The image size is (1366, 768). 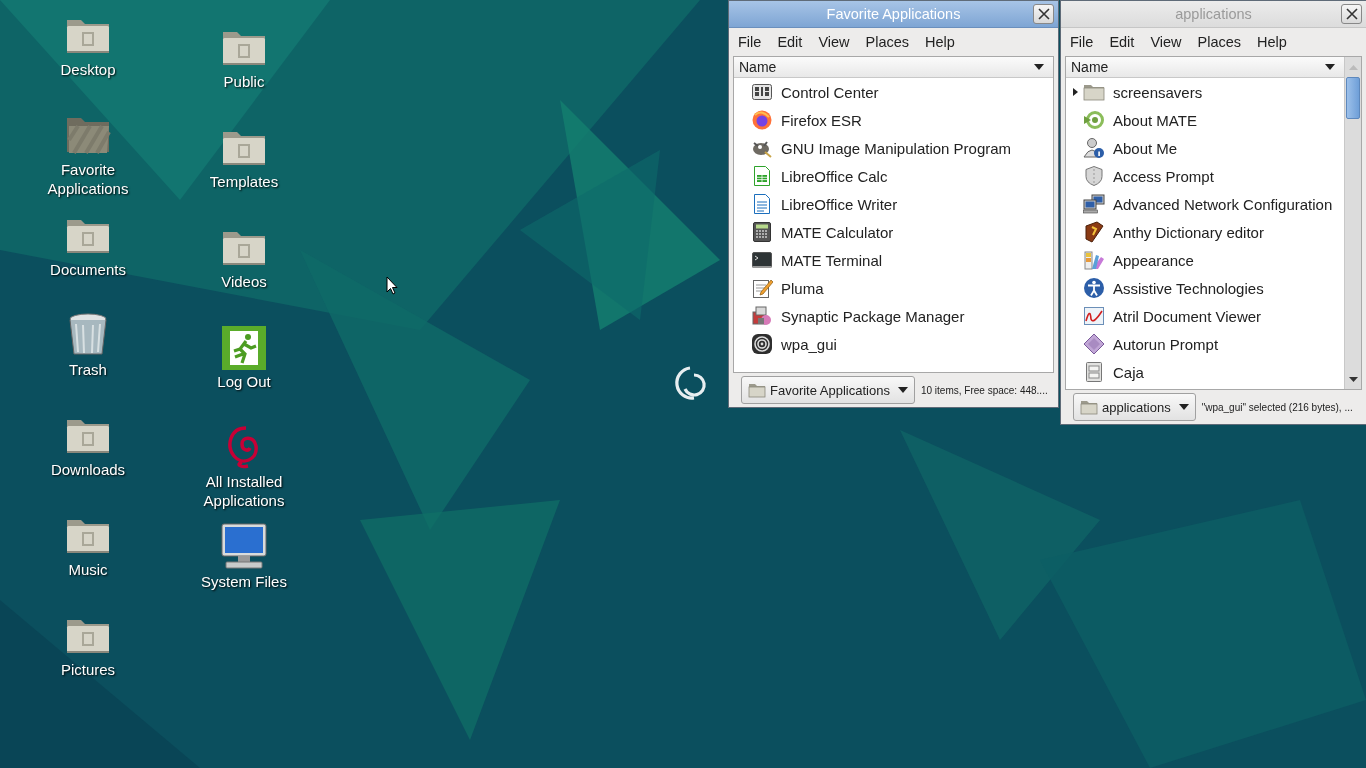 I want to click on spreadsheet-icon, so click(x=762, y=176).